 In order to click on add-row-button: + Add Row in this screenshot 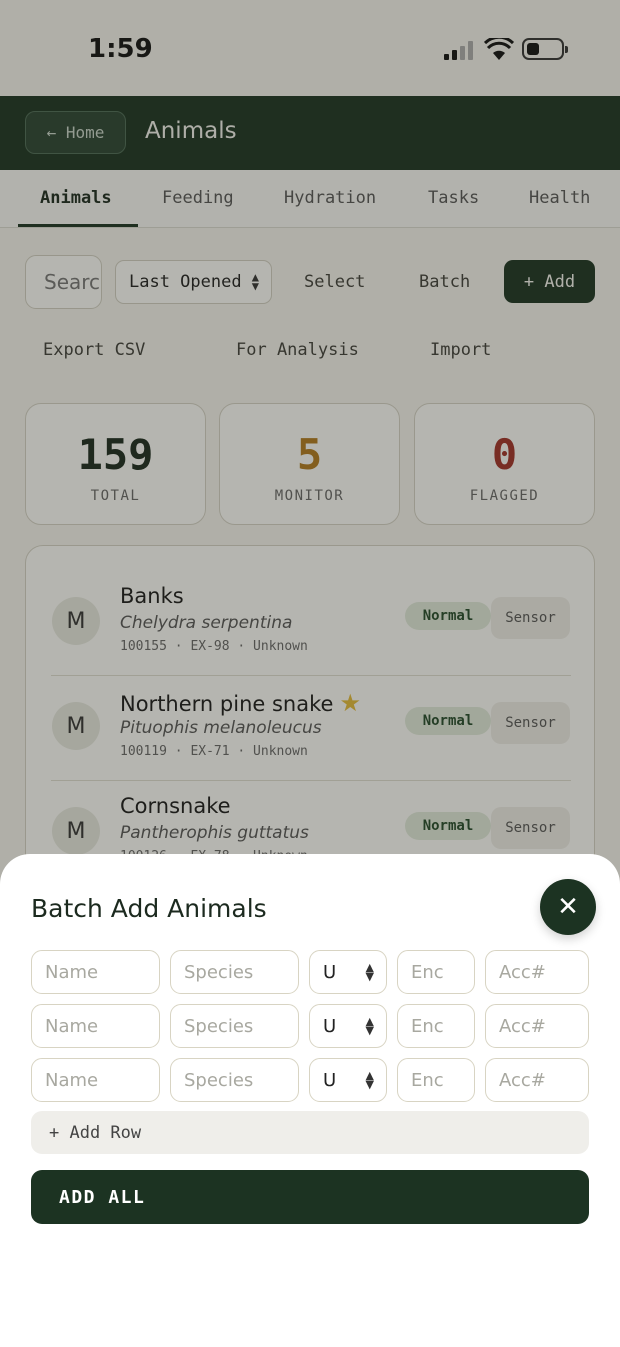, I will do `click(310, 1132)`.